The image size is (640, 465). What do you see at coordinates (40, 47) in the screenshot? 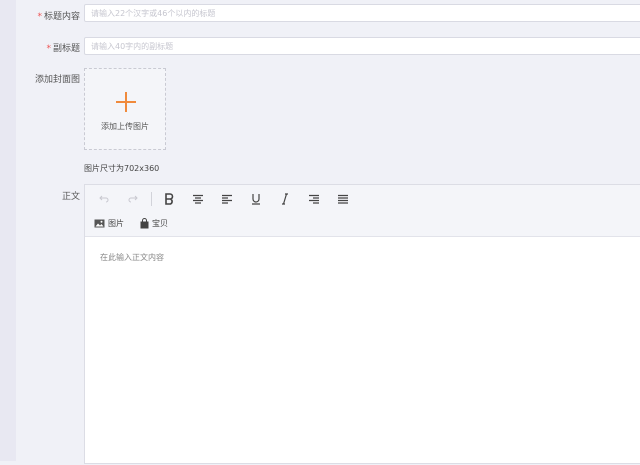
I see `subtitle-label: * 副标题` at bounding box center [40, 47].